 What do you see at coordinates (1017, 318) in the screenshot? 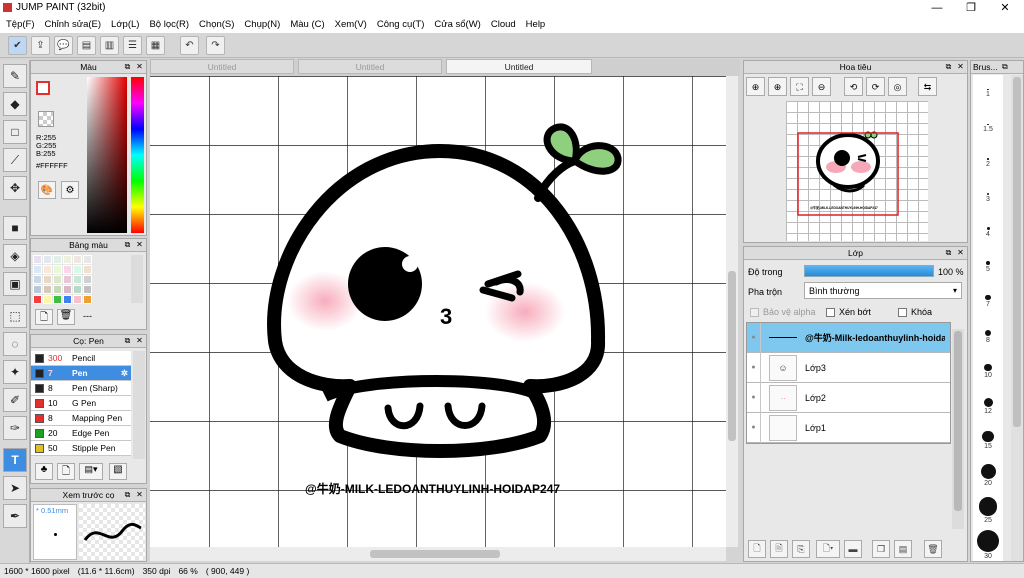
I see `brush-size-scrollbar` at bounding box center [1017, 318].